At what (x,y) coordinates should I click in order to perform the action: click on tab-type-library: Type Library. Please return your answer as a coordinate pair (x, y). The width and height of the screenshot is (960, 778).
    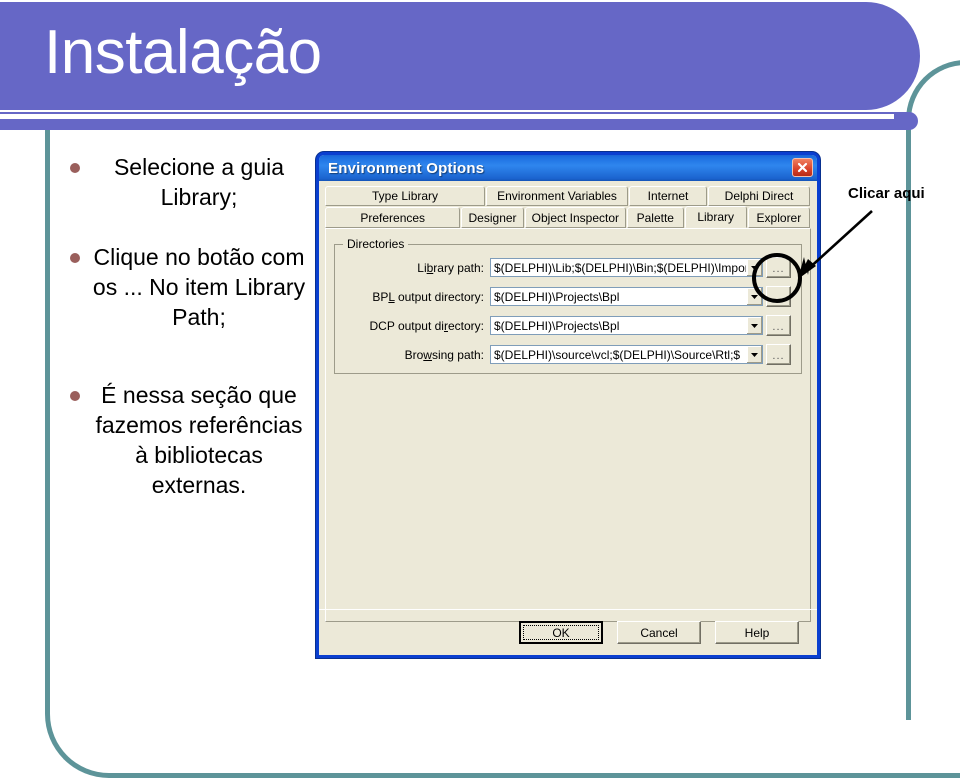
    Looking at the image, I should click on (405, 196).